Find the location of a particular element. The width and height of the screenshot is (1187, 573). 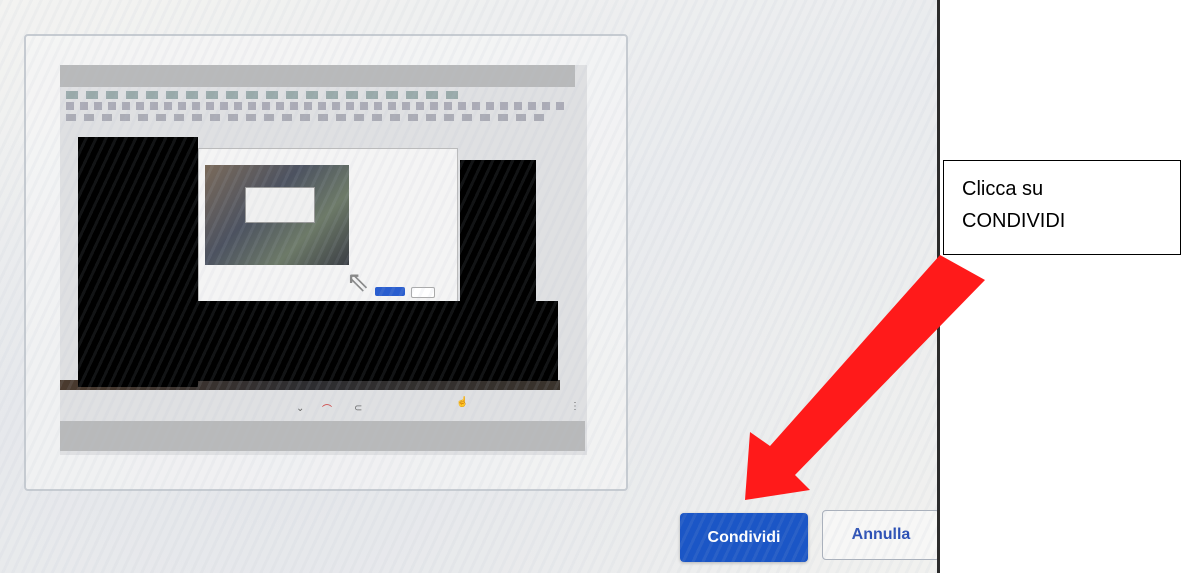

red-arrow-icon is located at coordinates (865, 377).